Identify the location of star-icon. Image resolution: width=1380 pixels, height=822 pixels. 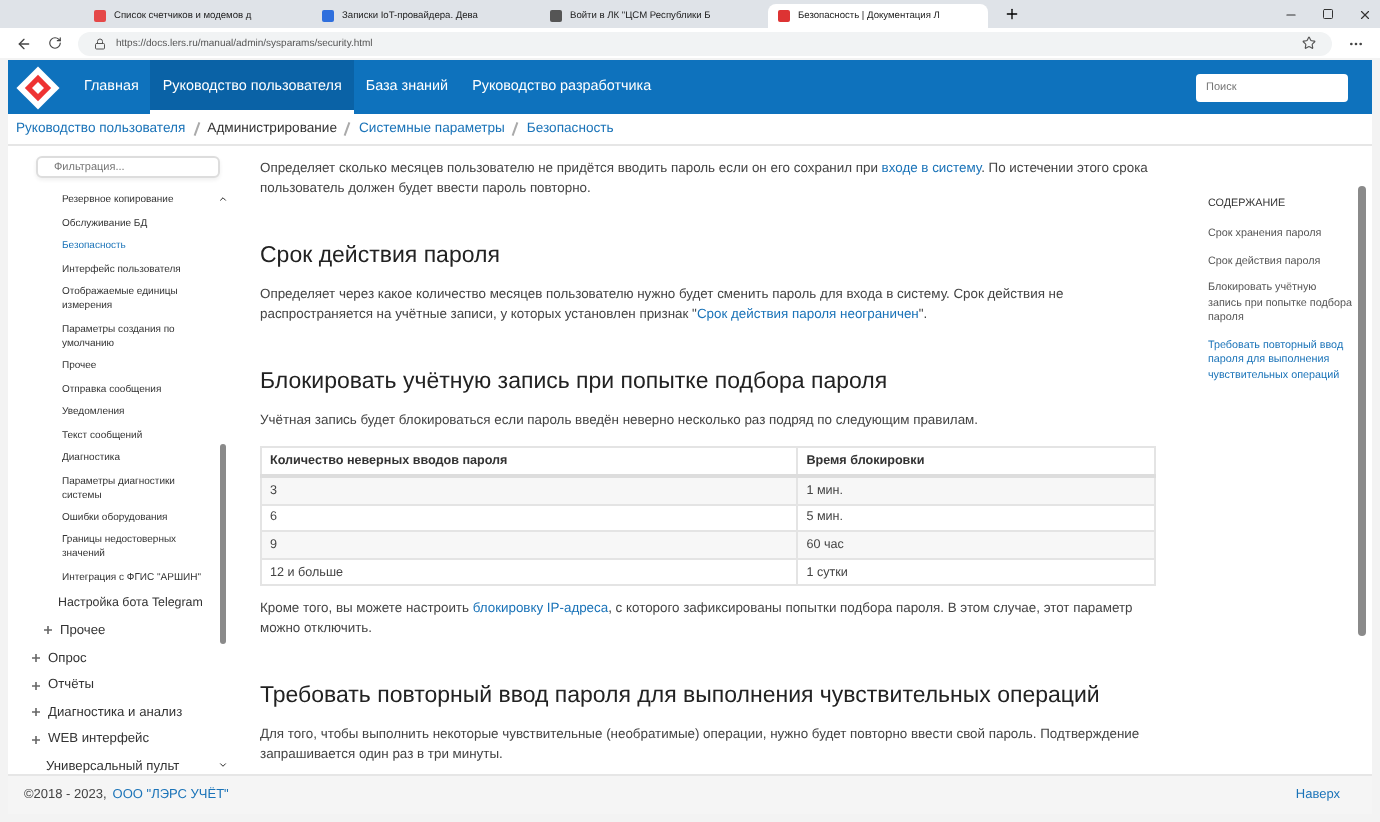
(1309, 43).